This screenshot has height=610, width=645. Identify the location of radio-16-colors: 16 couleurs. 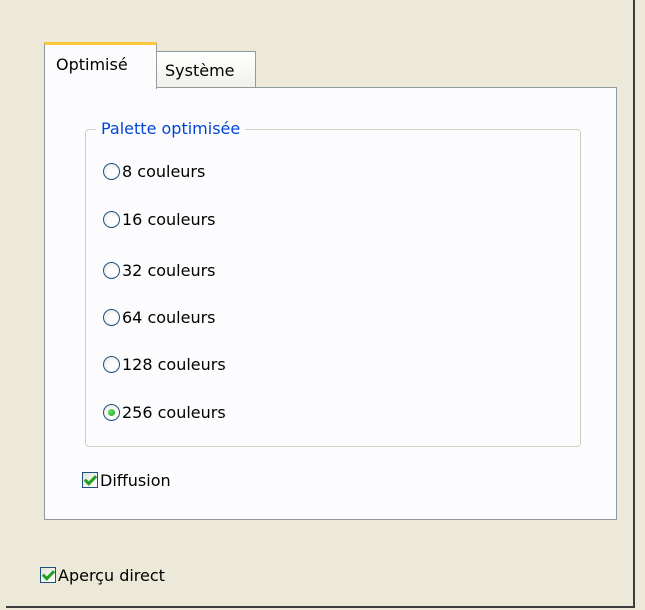
(159, 219).